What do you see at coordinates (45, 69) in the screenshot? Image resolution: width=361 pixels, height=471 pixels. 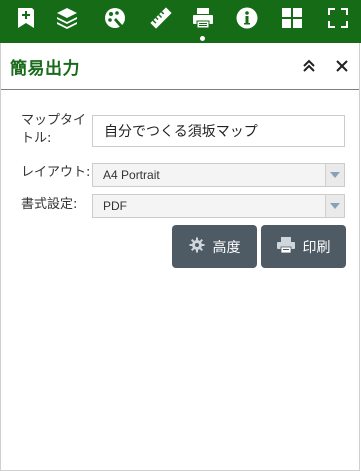 I see `panel-title: 簡易出力` at bounding box center [45, 69].